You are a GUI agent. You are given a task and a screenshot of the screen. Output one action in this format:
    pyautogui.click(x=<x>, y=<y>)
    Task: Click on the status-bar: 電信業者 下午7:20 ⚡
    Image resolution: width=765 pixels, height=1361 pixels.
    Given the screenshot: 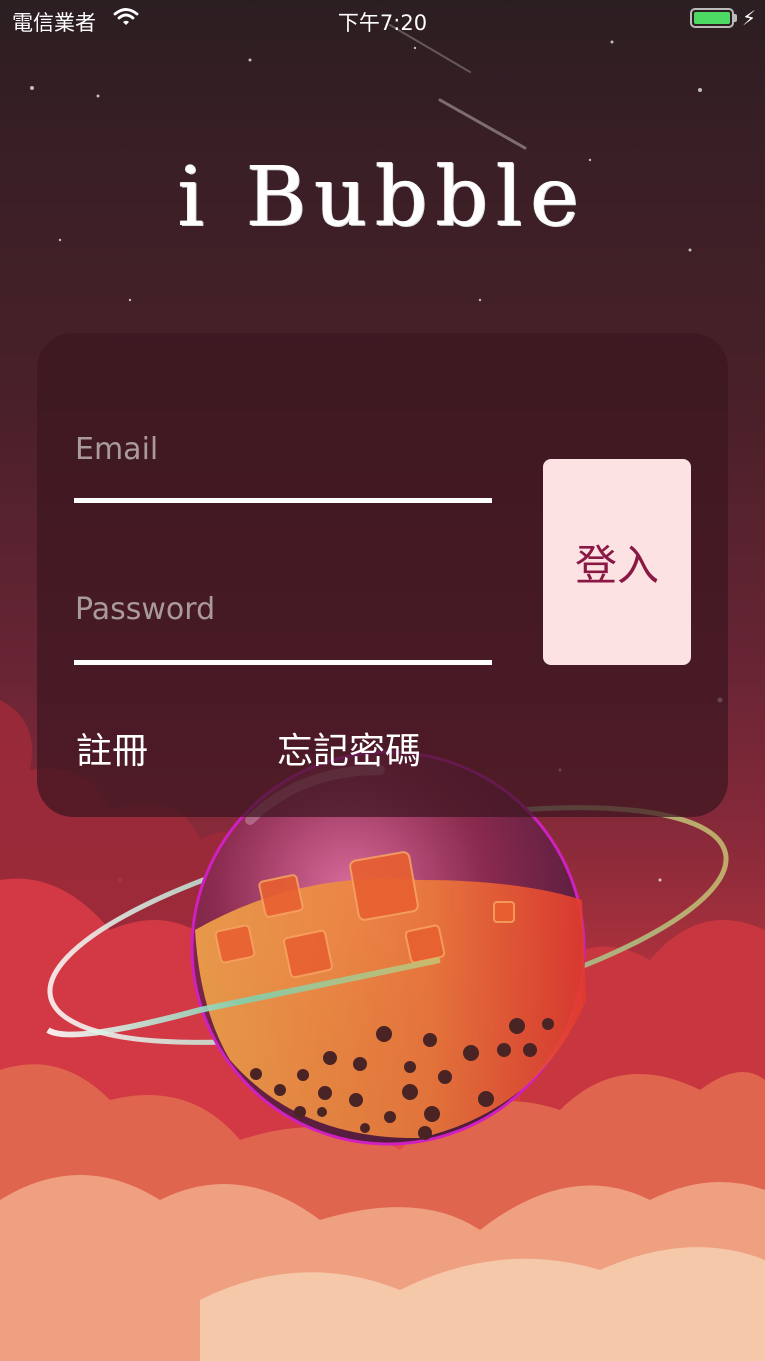 What is the action you would take?
    pyautogui.click(x=382, y=20)
    